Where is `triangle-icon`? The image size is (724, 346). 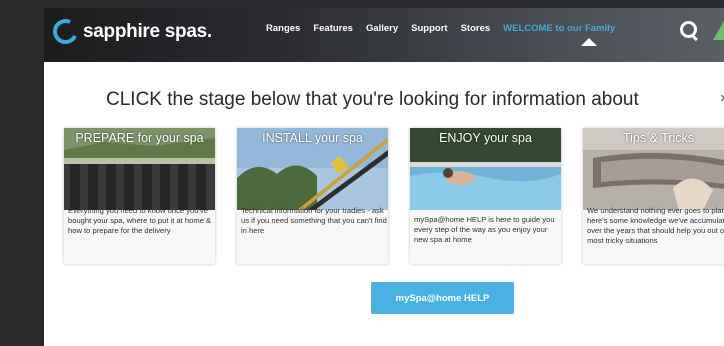
triangle-icon is located at coordinates (718, 30).